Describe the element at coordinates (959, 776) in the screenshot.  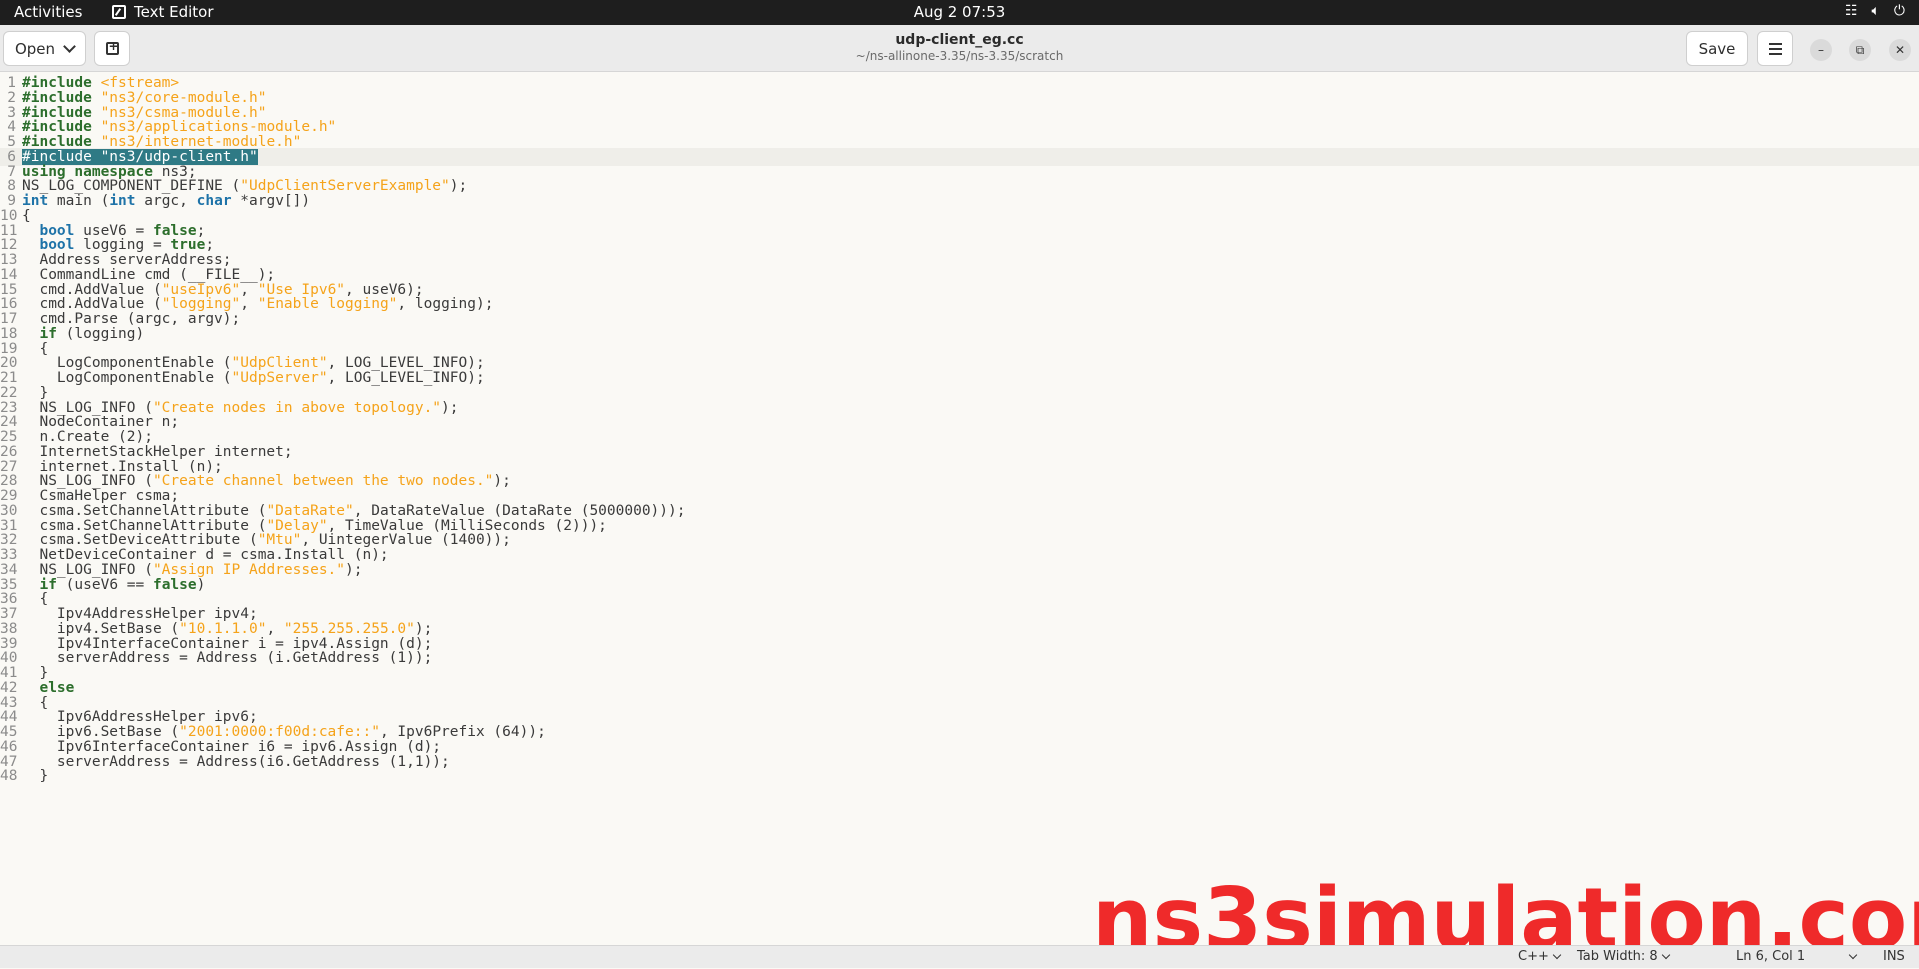
I see `code-line: 48 }` at that location.